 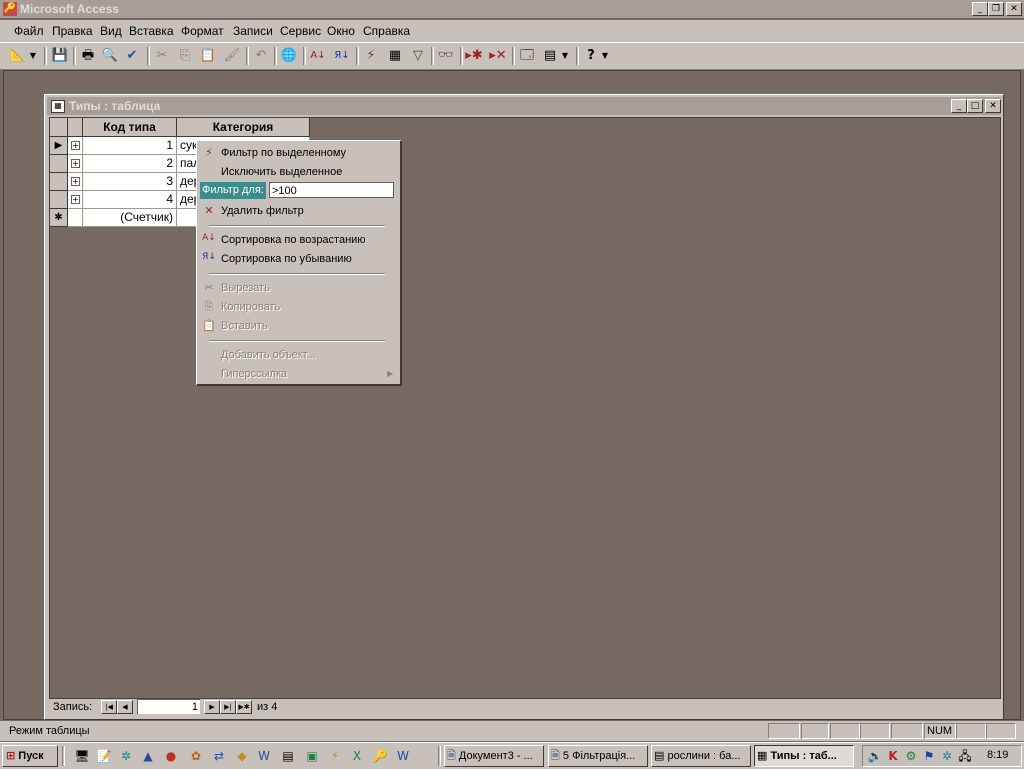 I want to click on quicklaunch-explorer-icon: 📝, so click(x=104, y=756).